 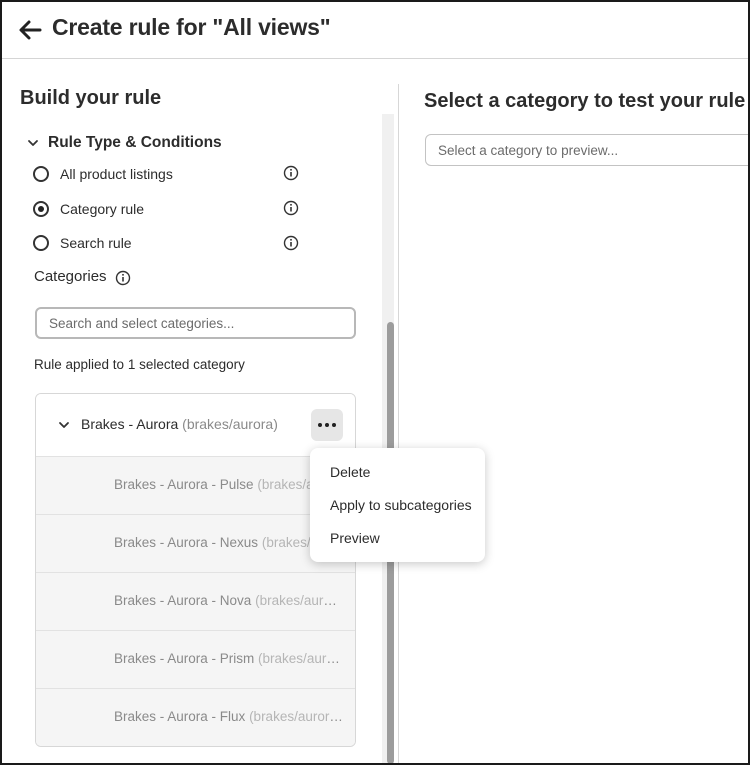 What do you see at coordinates (130, 424) in the screenshot?
I see `category-name: Brakes - Aurora` at bounding box center [130, 424].